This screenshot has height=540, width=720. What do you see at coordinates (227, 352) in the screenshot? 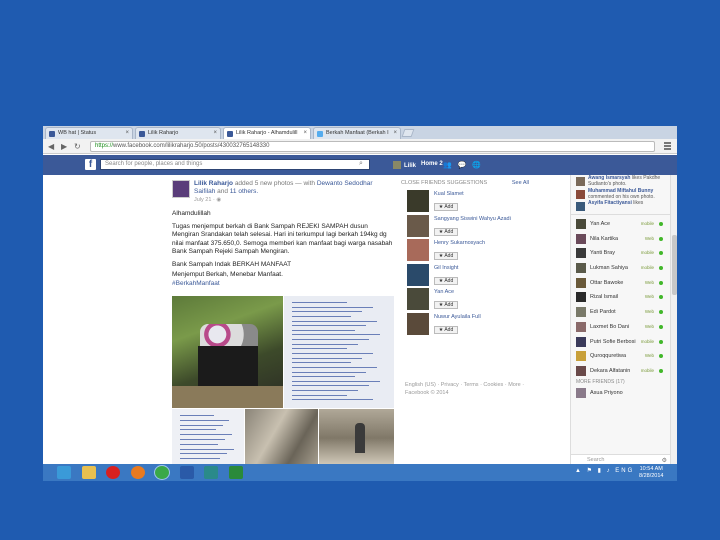
I see `post-photo-cart` at bounding box center [227, 352].